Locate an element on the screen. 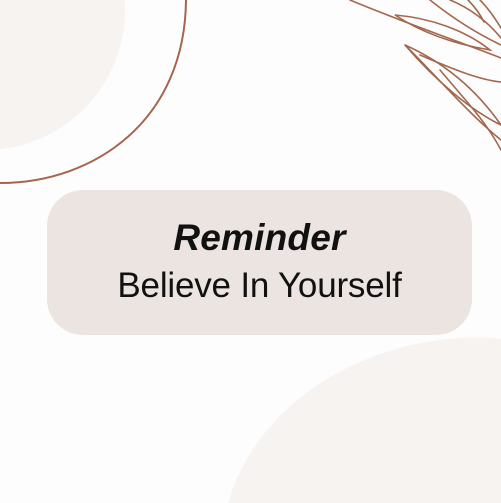 The width and height of the screenshot is (501, 503). reminder-title: Reminder is located at coordinates (259, 237).